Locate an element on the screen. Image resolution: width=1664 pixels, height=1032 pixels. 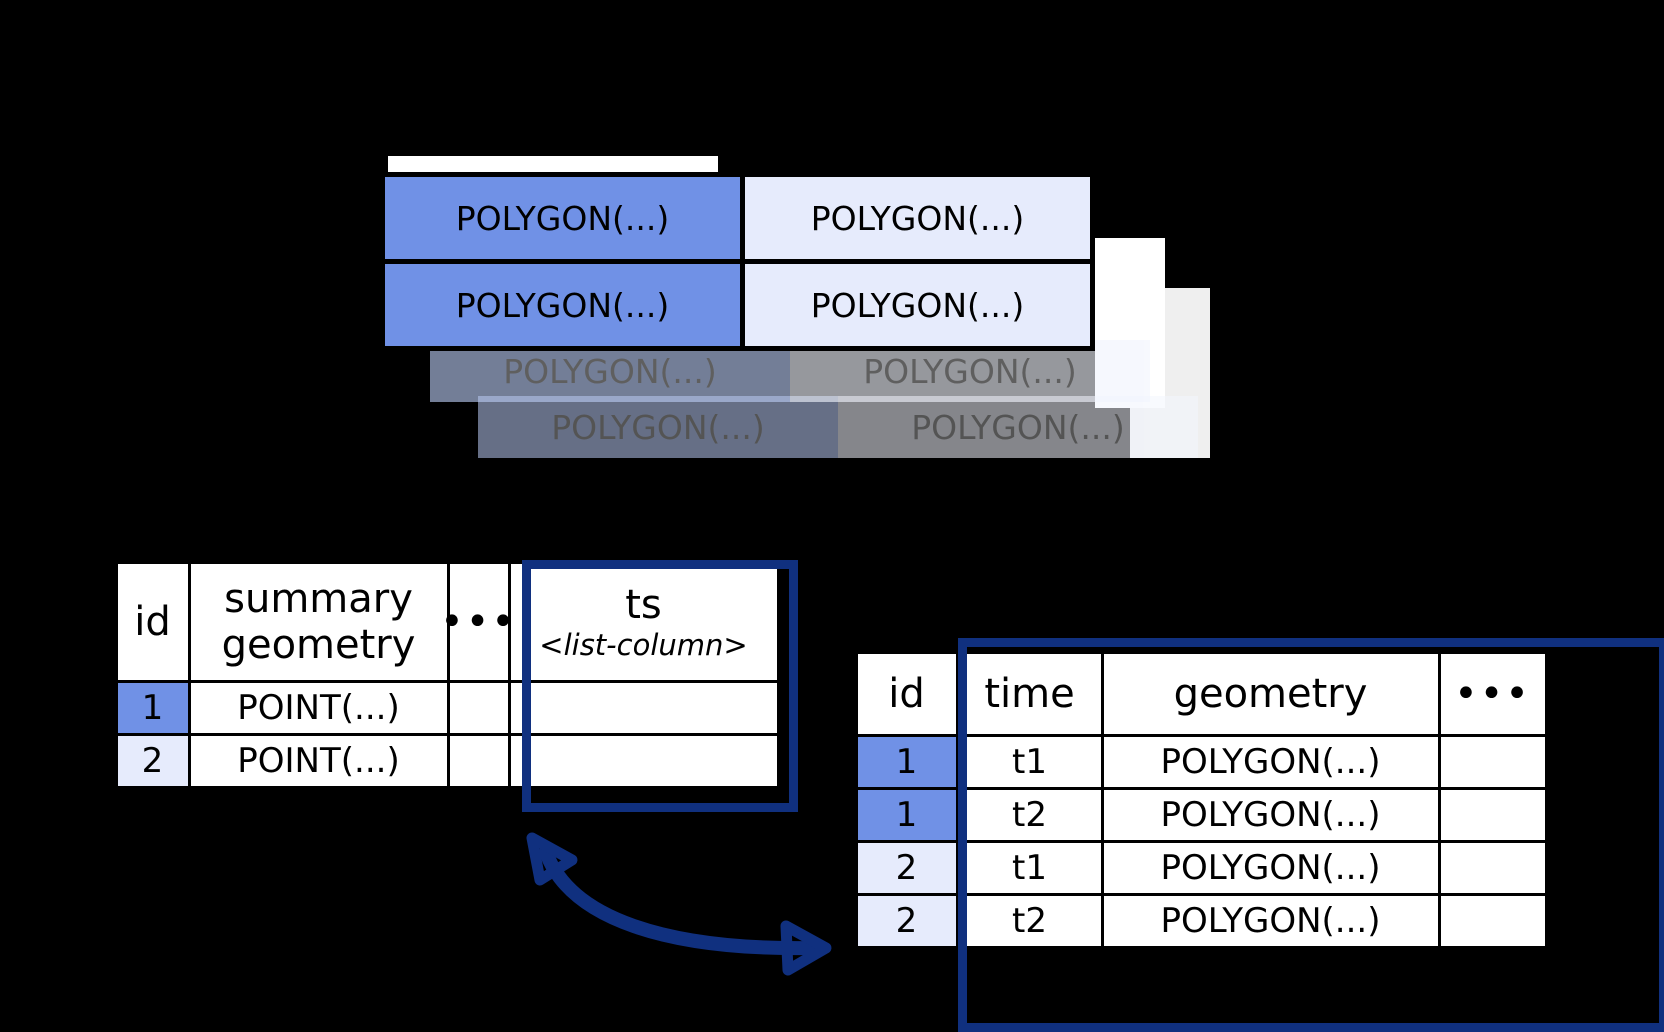
table-header-row: id time geometry ••• is located at coordinates (1201, 693).